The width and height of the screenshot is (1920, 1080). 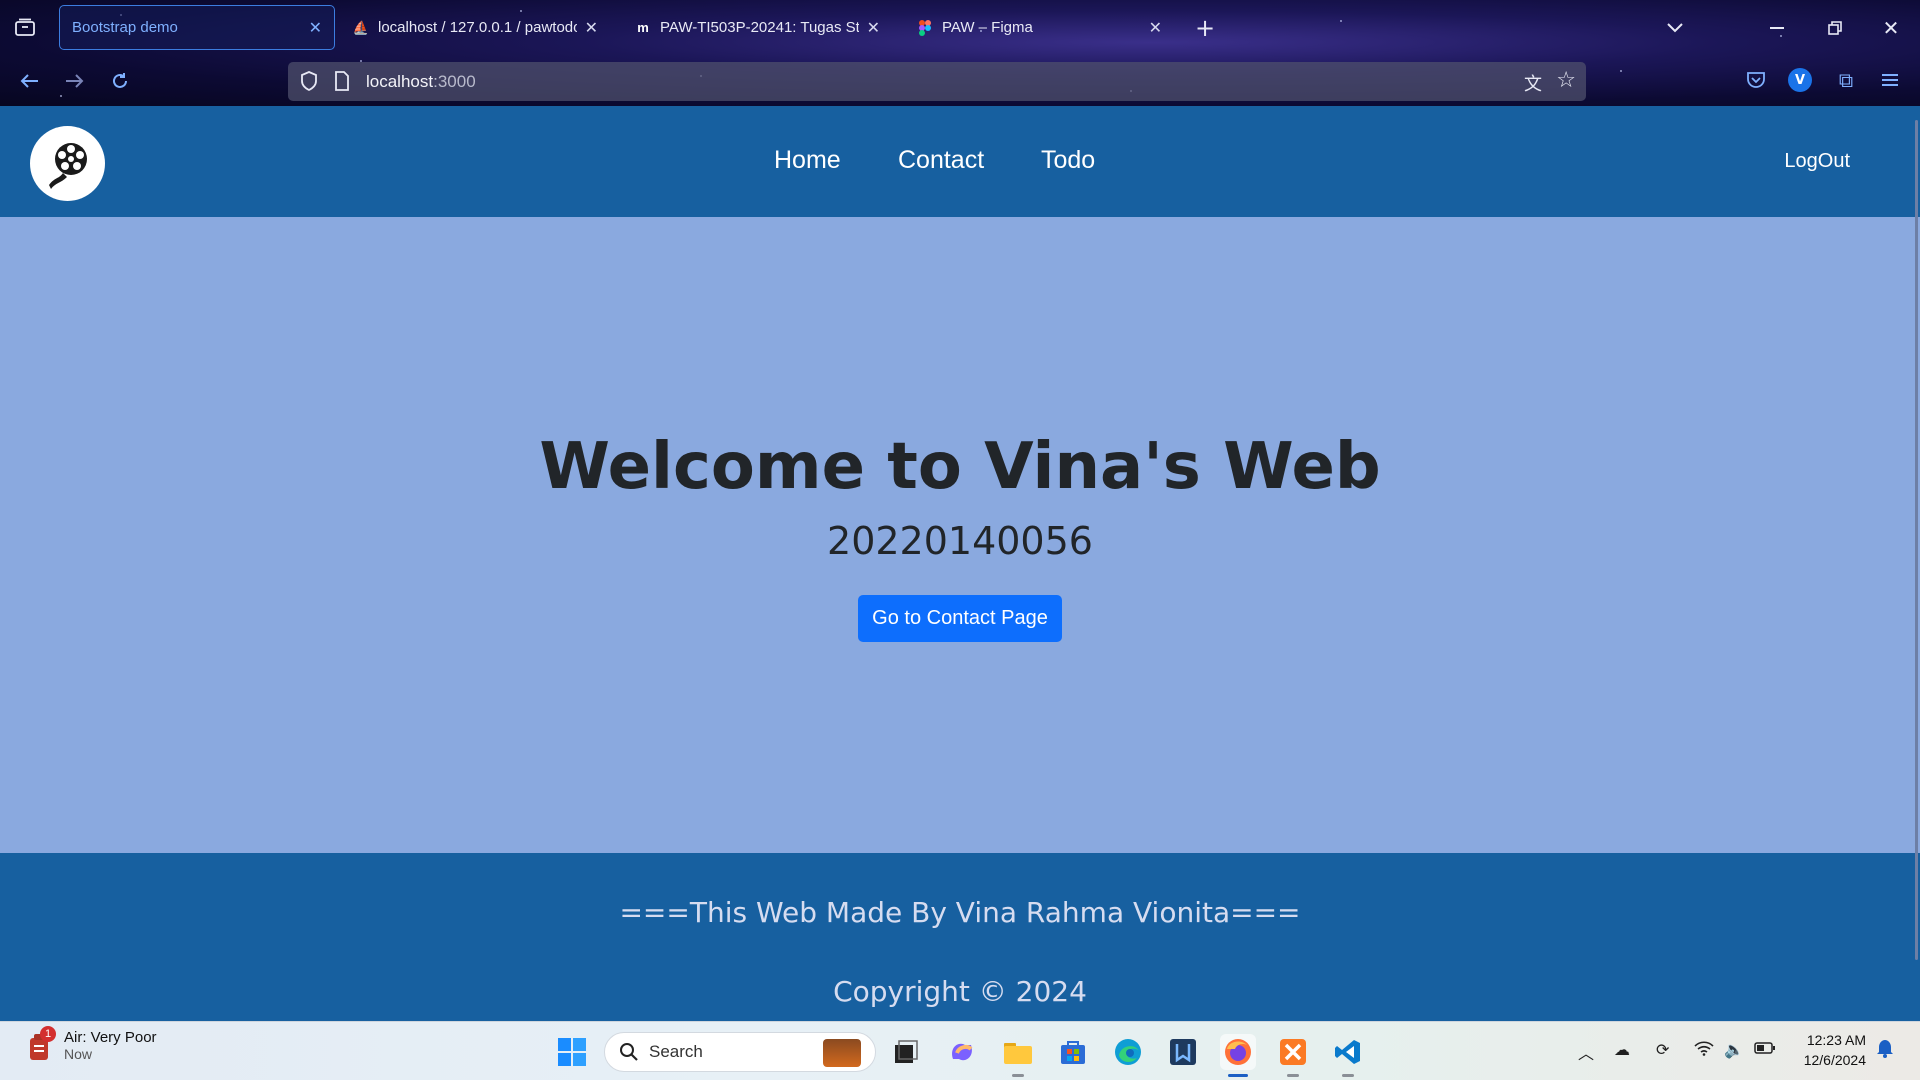 I want to click on microsoft-store-icon, so click(x=1073, y=1052).